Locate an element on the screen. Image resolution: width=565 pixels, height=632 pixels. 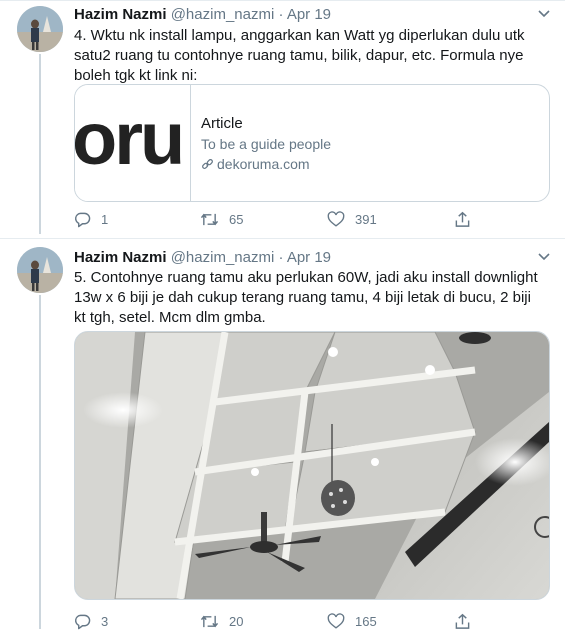
card-domain: dekoruma.com is located at coordinates (263, 164).